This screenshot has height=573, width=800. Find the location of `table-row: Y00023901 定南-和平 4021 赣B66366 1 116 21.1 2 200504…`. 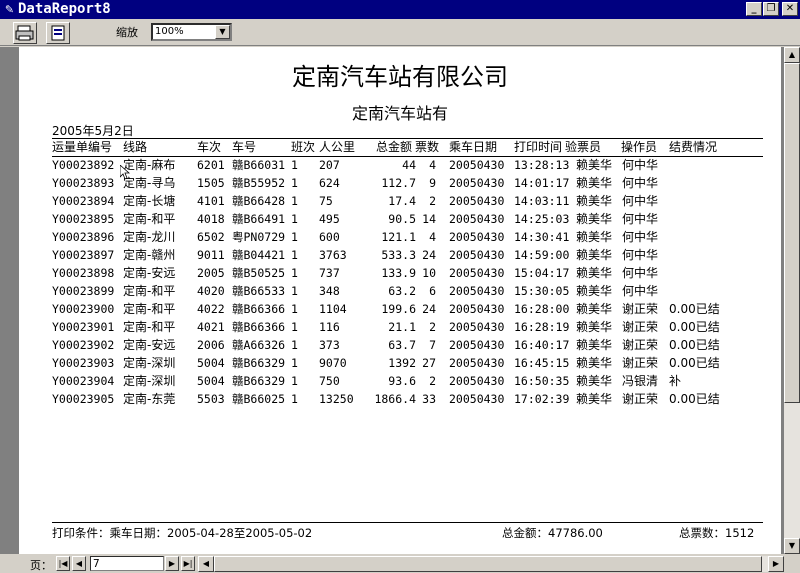

table-row: Y00023901 定南-和平 4021 赣B66366 1 116 21.1 2 200504… is located at coordinates (400, 329).